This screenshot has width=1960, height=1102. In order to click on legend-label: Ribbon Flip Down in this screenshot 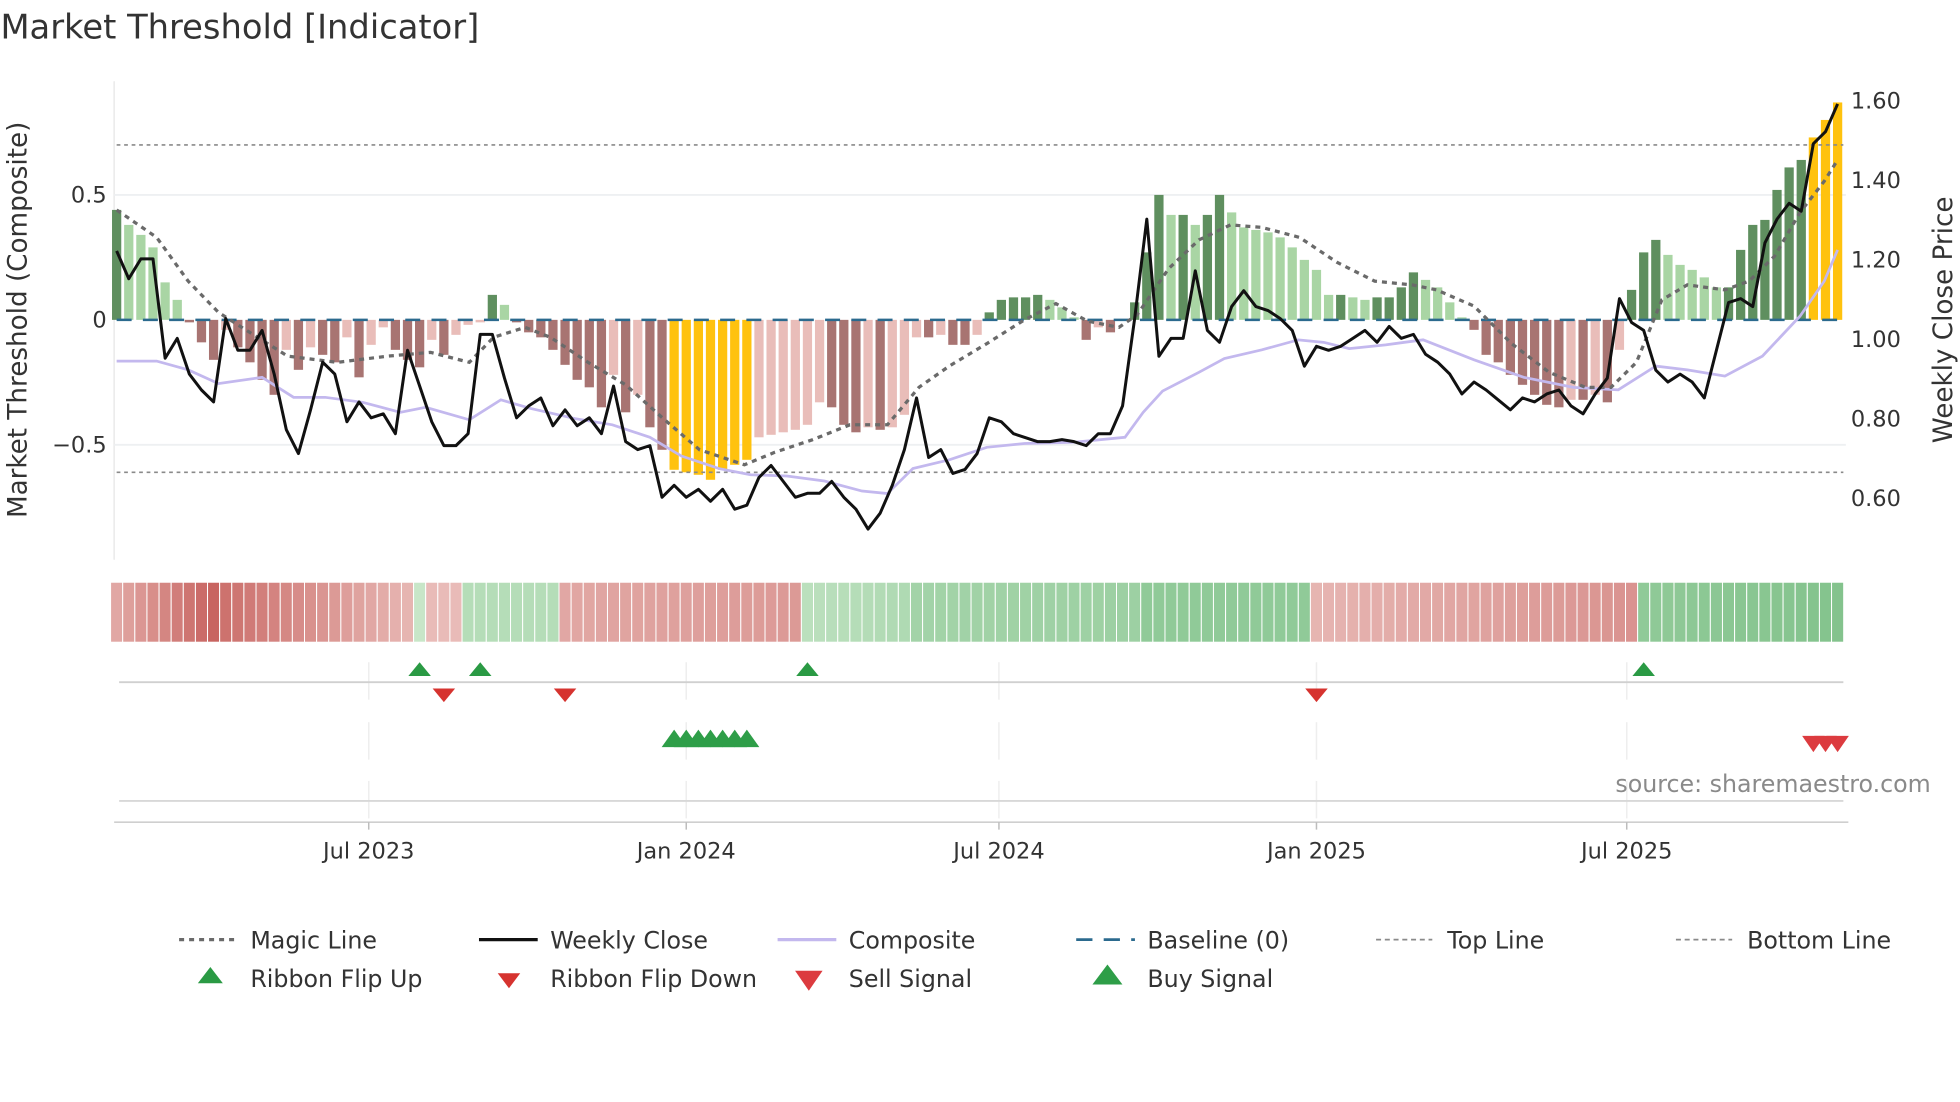, I will do `click(653, 979)`.